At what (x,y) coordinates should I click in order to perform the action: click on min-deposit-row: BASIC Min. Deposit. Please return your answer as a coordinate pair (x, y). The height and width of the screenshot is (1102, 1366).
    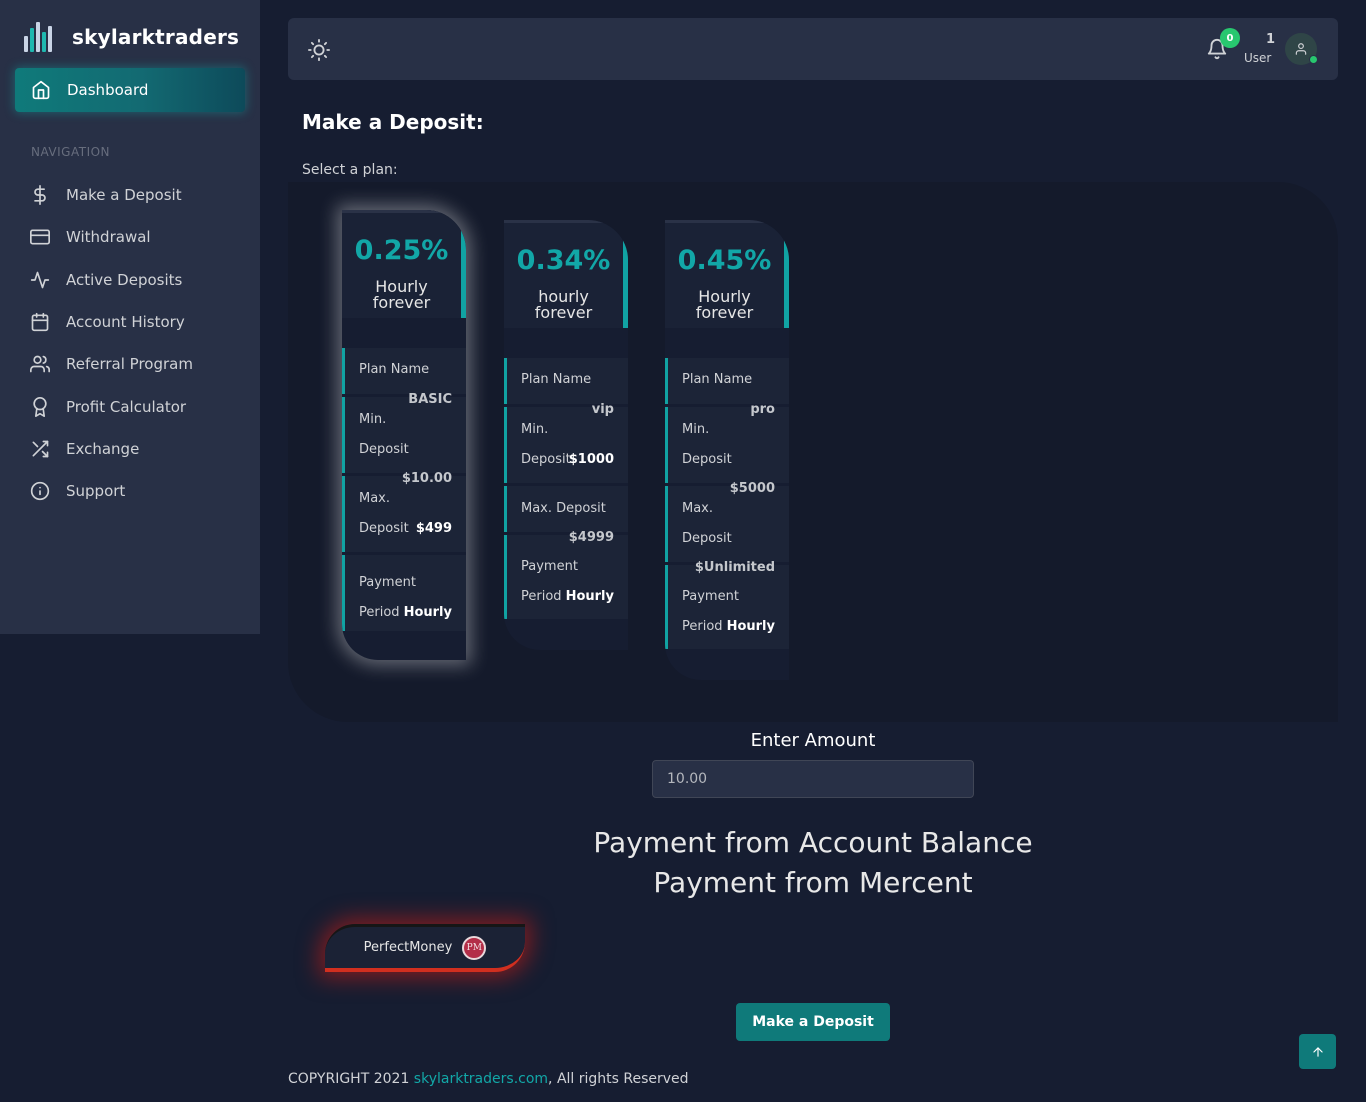
    Looking at the image, I should click on (404, 432).